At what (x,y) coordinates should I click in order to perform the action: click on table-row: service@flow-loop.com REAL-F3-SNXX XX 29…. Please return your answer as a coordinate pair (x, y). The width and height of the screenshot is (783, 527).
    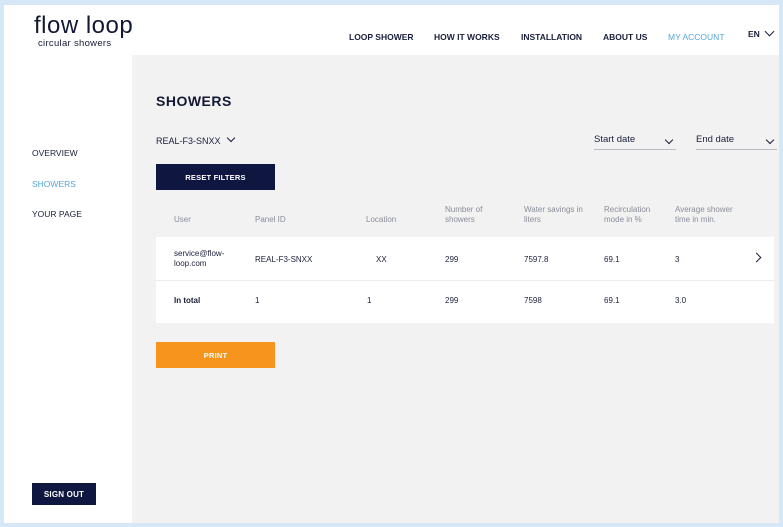
    Looking at the image, I should click on (465, 258).